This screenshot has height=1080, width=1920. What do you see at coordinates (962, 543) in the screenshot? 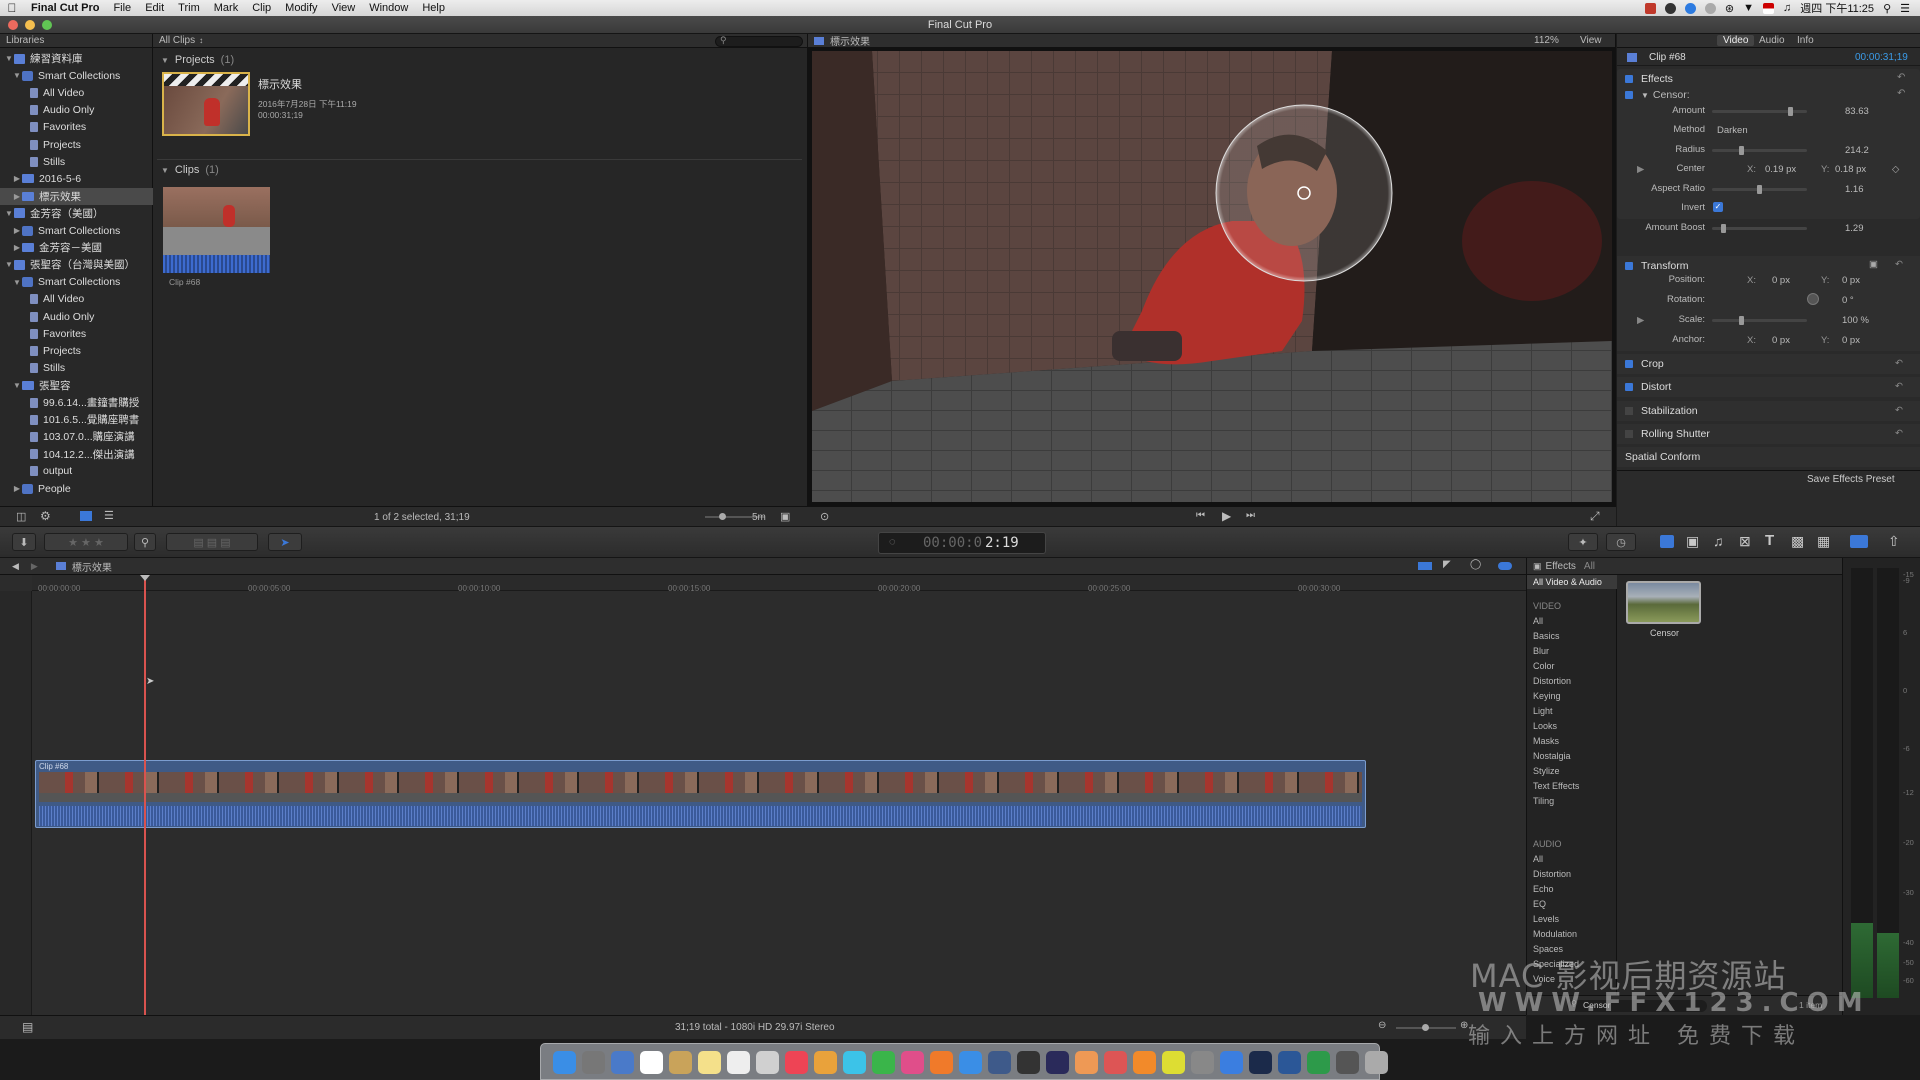
I see `dashboard-timecode: ◌ 00:00:0 2:19` at bounding box center [962, 543].